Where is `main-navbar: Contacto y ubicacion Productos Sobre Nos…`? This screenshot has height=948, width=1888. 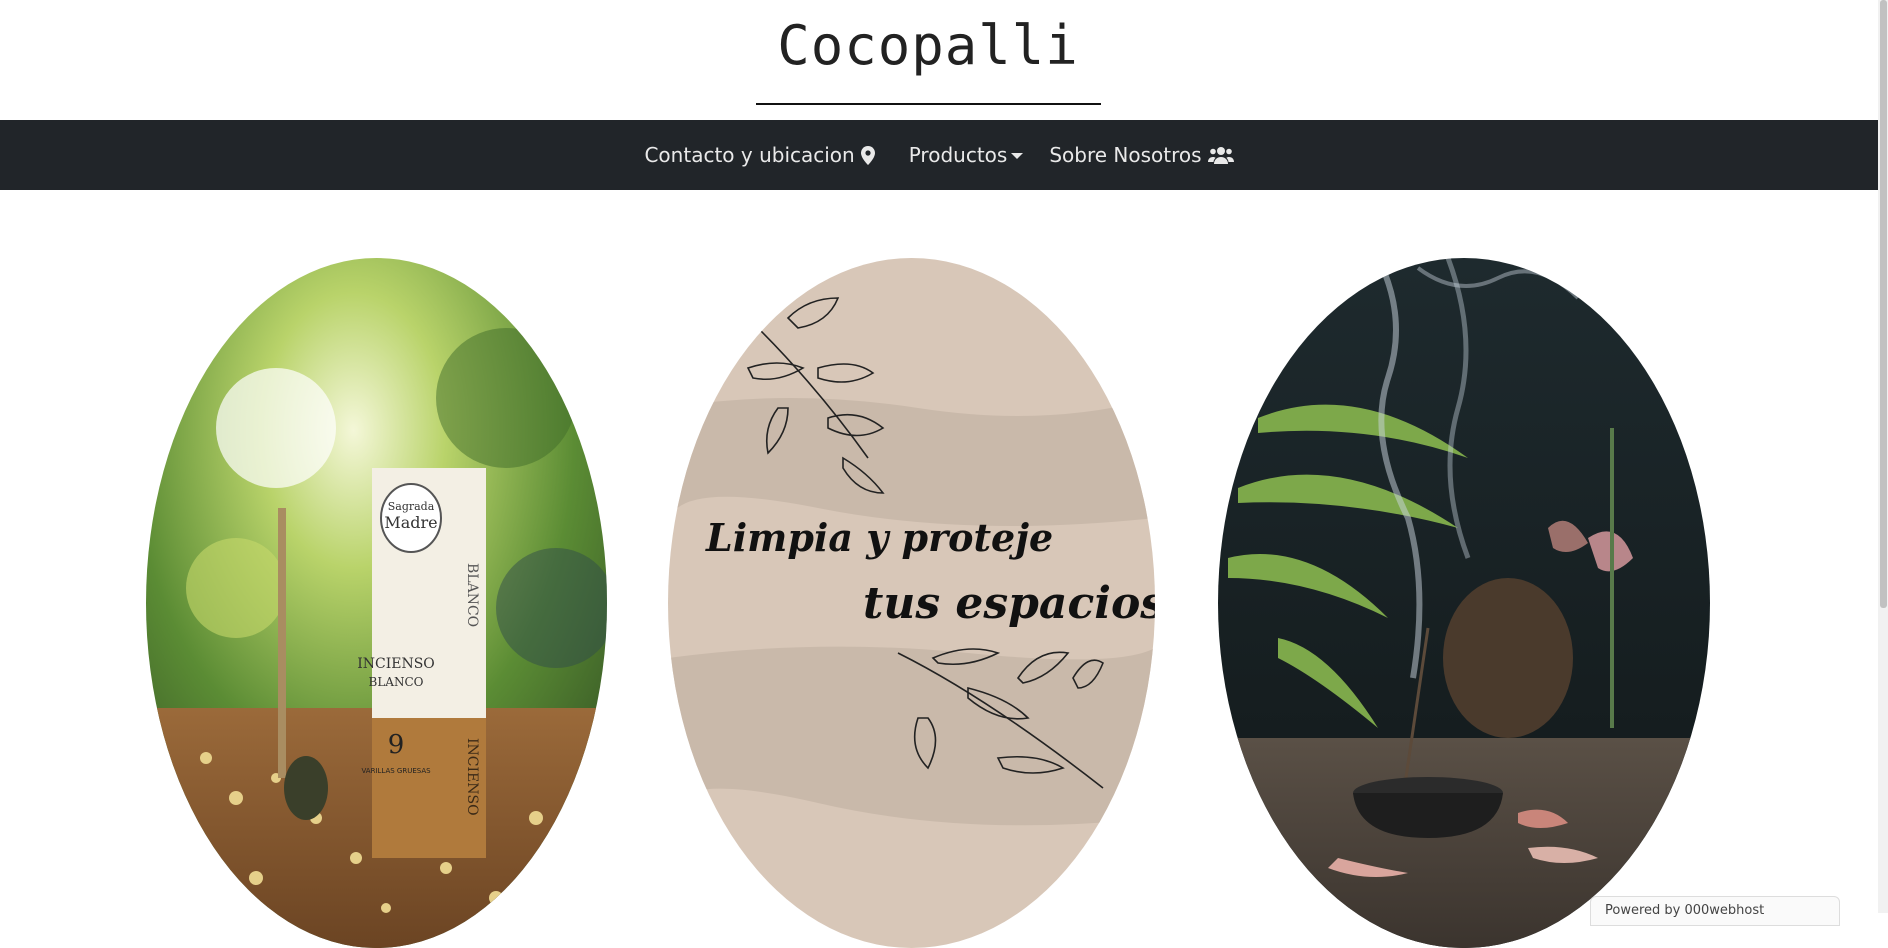
main-navbar: Contacto y ubicacion Productos Sobre Nos… is located at coordinates (939, 155).